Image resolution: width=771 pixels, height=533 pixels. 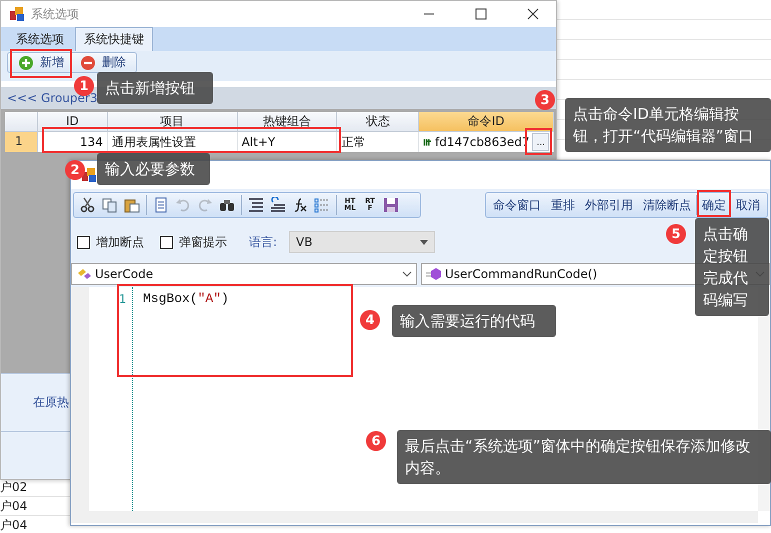 What do you see at coordinates (414, 517) in the screenshot?
I see `horizontal-scrollbar` at bounding box center [414, 517].